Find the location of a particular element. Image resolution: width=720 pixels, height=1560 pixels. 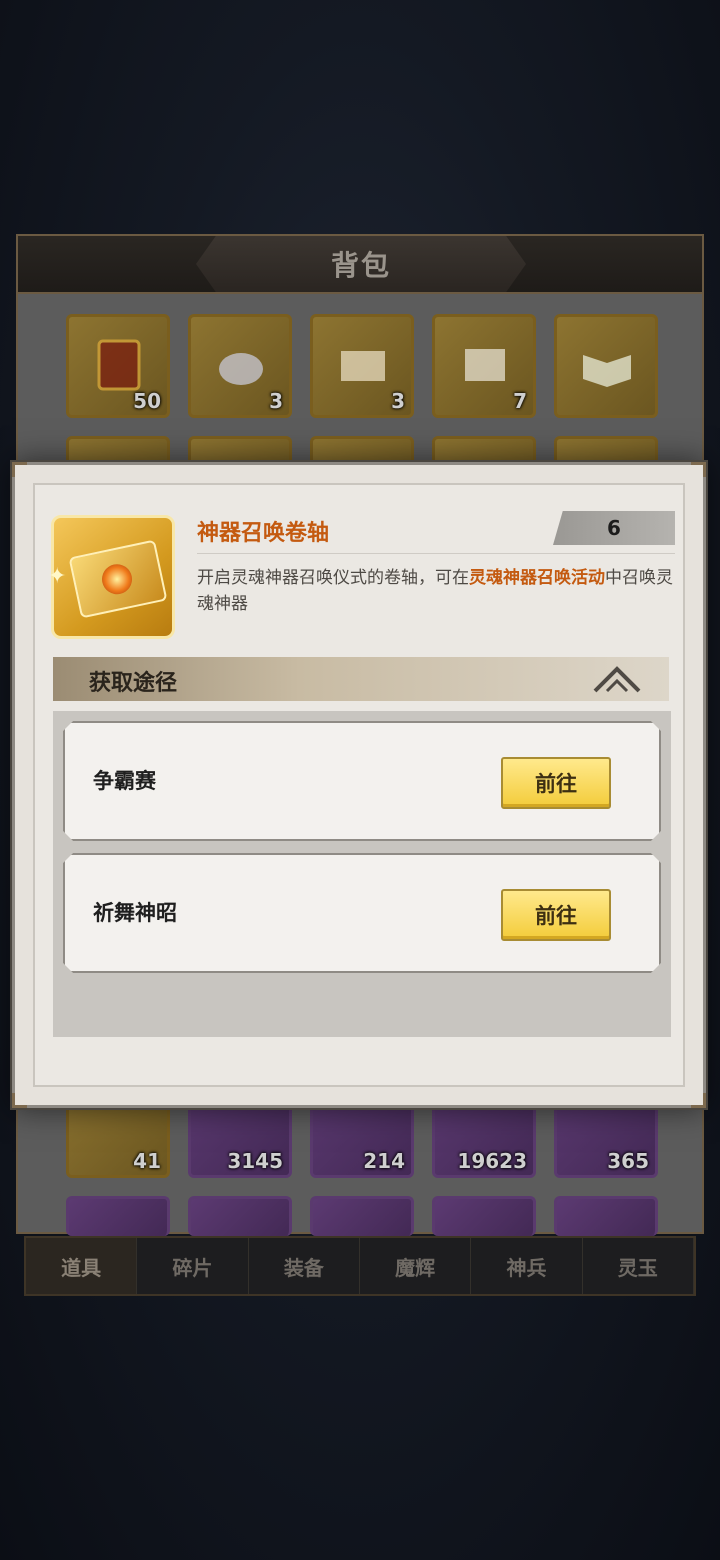

item-name: 神器召唤卷轴 is located at coordinates (263, 533).